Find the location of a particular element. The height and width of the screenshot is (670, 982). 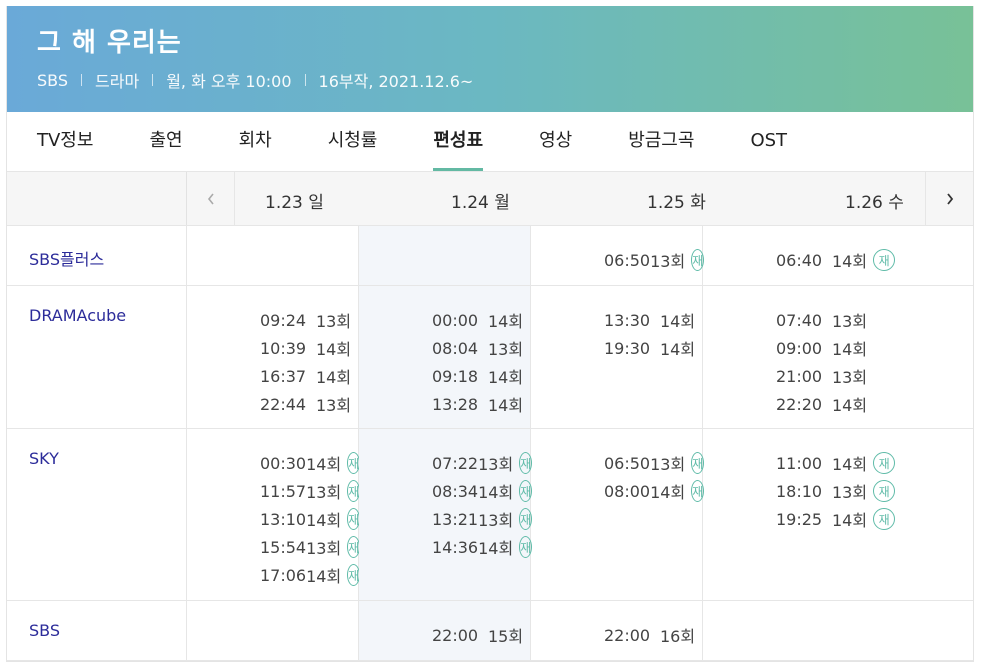

schedule-entry: 21:00 13회 is located at coordinates (815, 376).